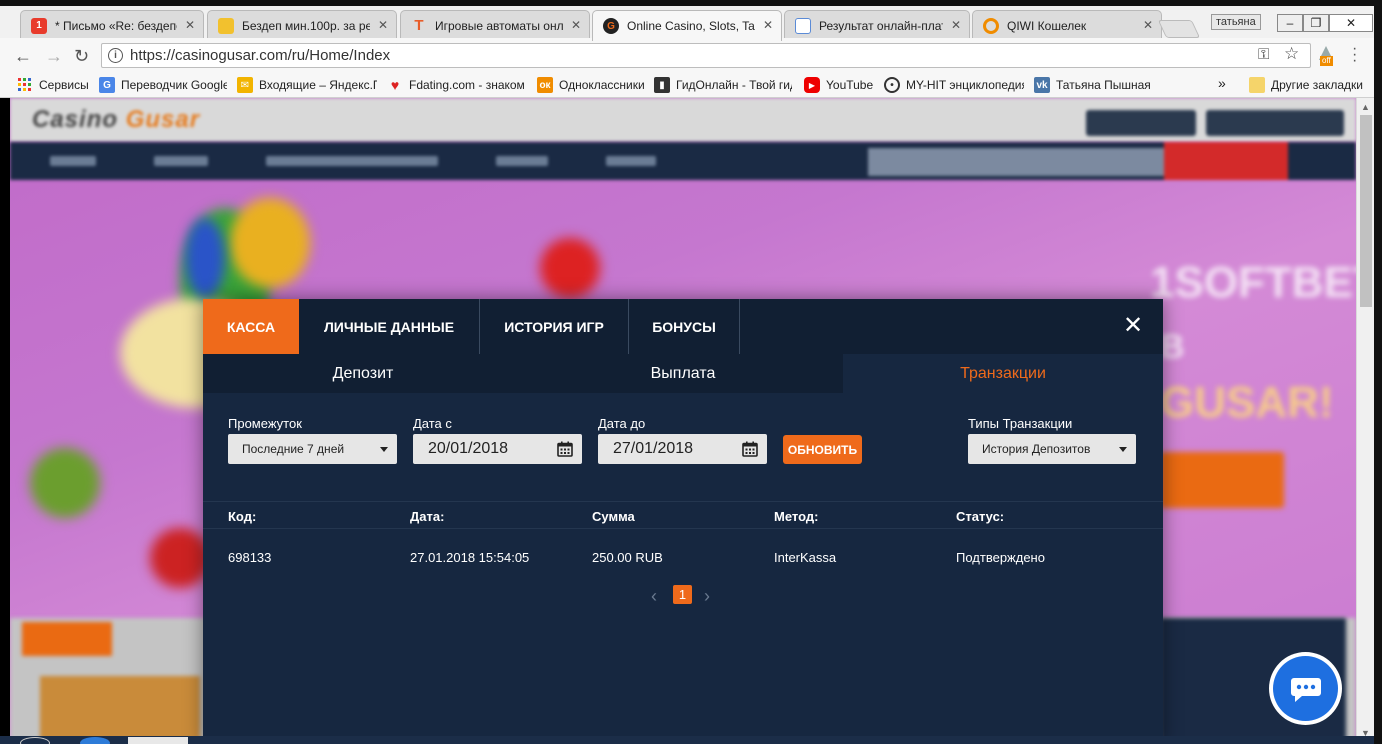 The image size is (1382, 744). What do you see at coordinates (683, 120) in the screenshot?
I see `site-header: Casino Gusar` at bounding box center [683, 120].